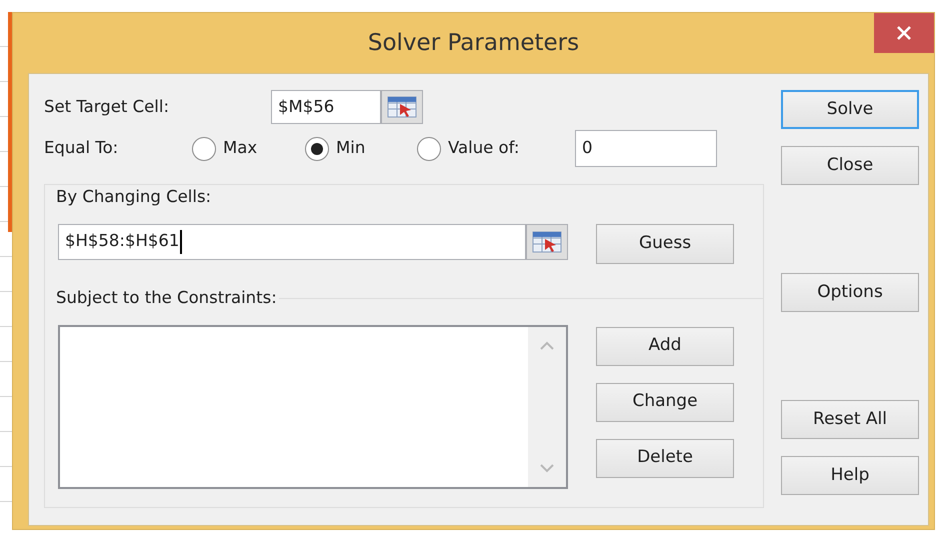 The height and width of the screenshot is (533, 939). I want to click on radio-label: Max, so click(240, 148).